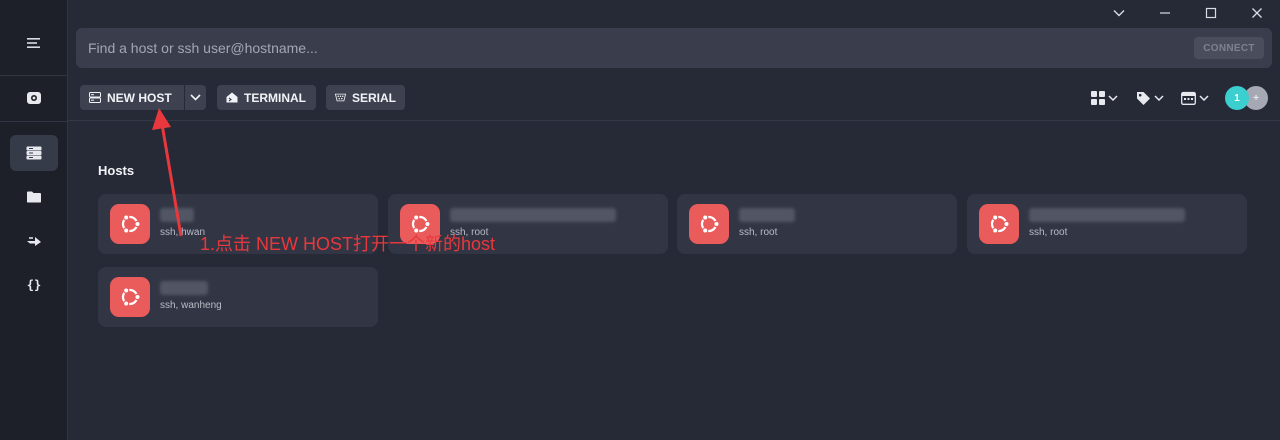 This screenshot has height=440, width=1280. What do you see at coordinates (674, 120) in the screenshot?
I see `toolbar-divider` at bounding box center [674, 120].